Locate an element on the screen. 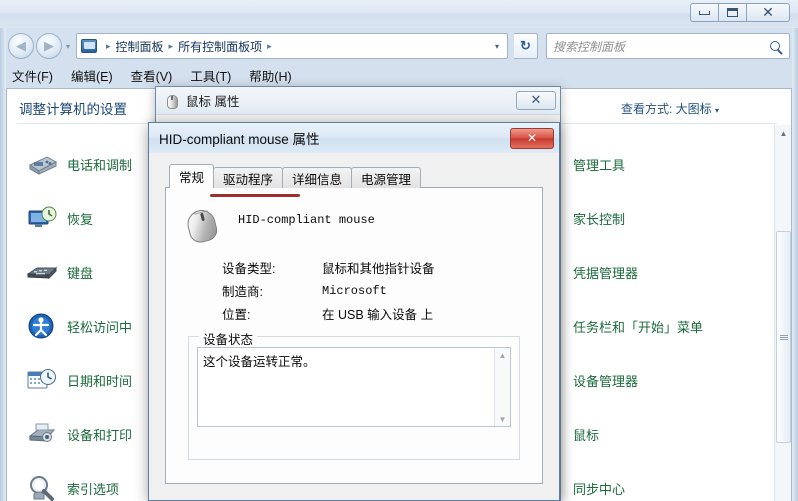  breadcrumb-item-1: 所有控制面板项 is located at coordinates (220, 46).